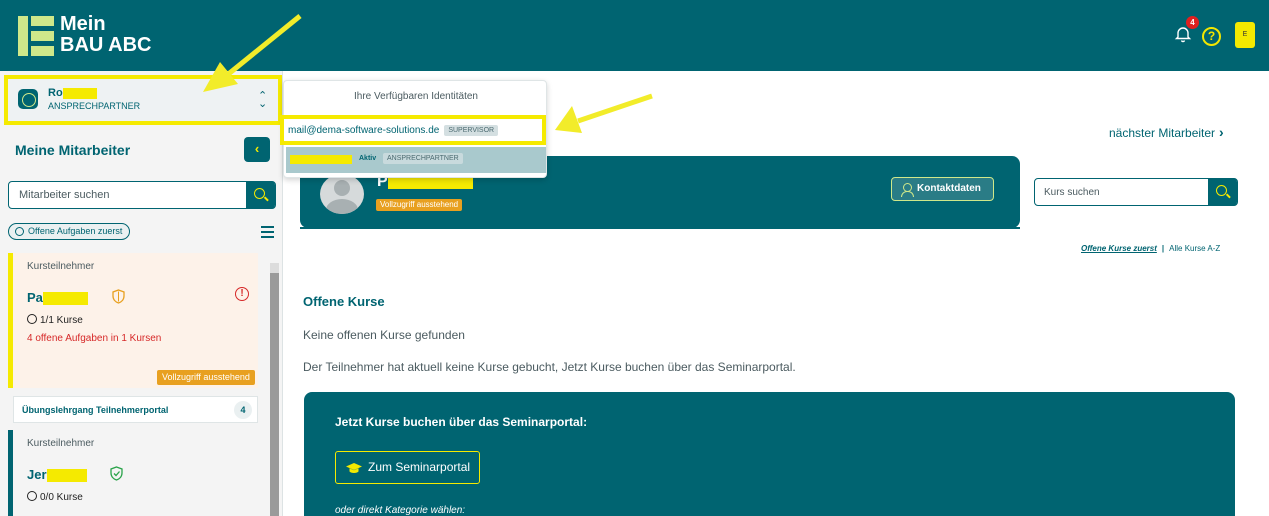 This screenshot has width=1269, height=516. I want to click on collapse-sidebar-button: ‹, so click(257, 149).